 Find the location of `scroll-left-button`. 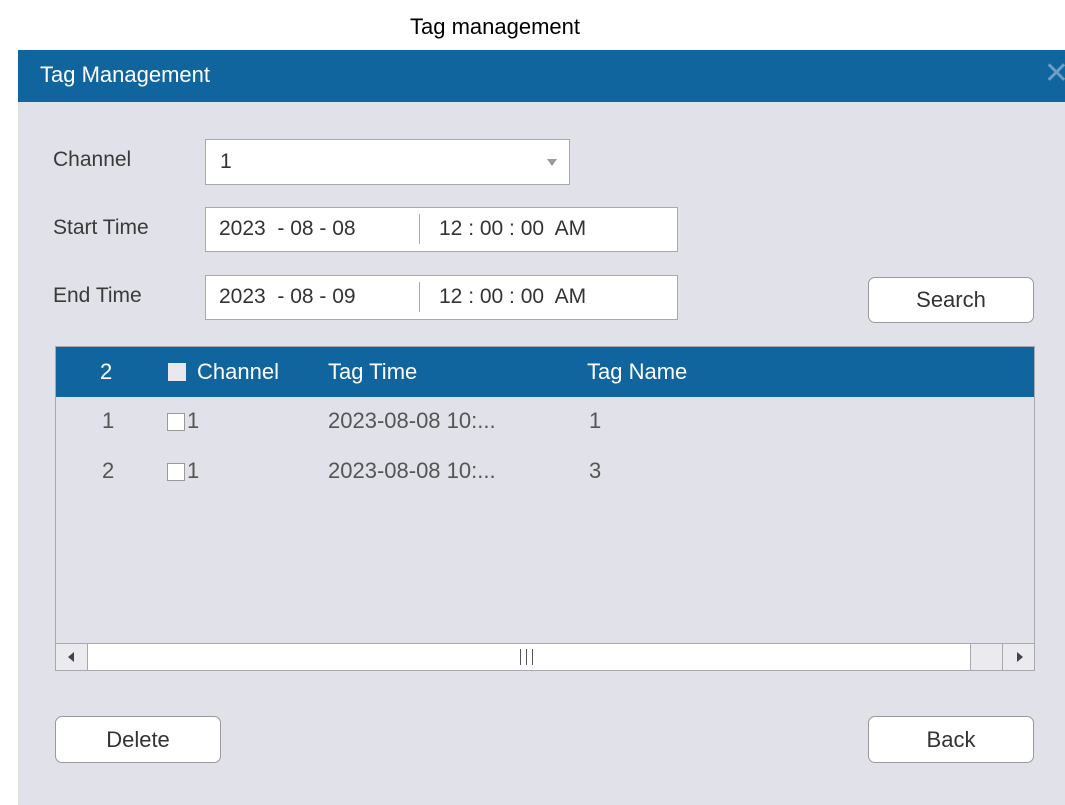

scroll-left-button is located at coordinates (72, 657).